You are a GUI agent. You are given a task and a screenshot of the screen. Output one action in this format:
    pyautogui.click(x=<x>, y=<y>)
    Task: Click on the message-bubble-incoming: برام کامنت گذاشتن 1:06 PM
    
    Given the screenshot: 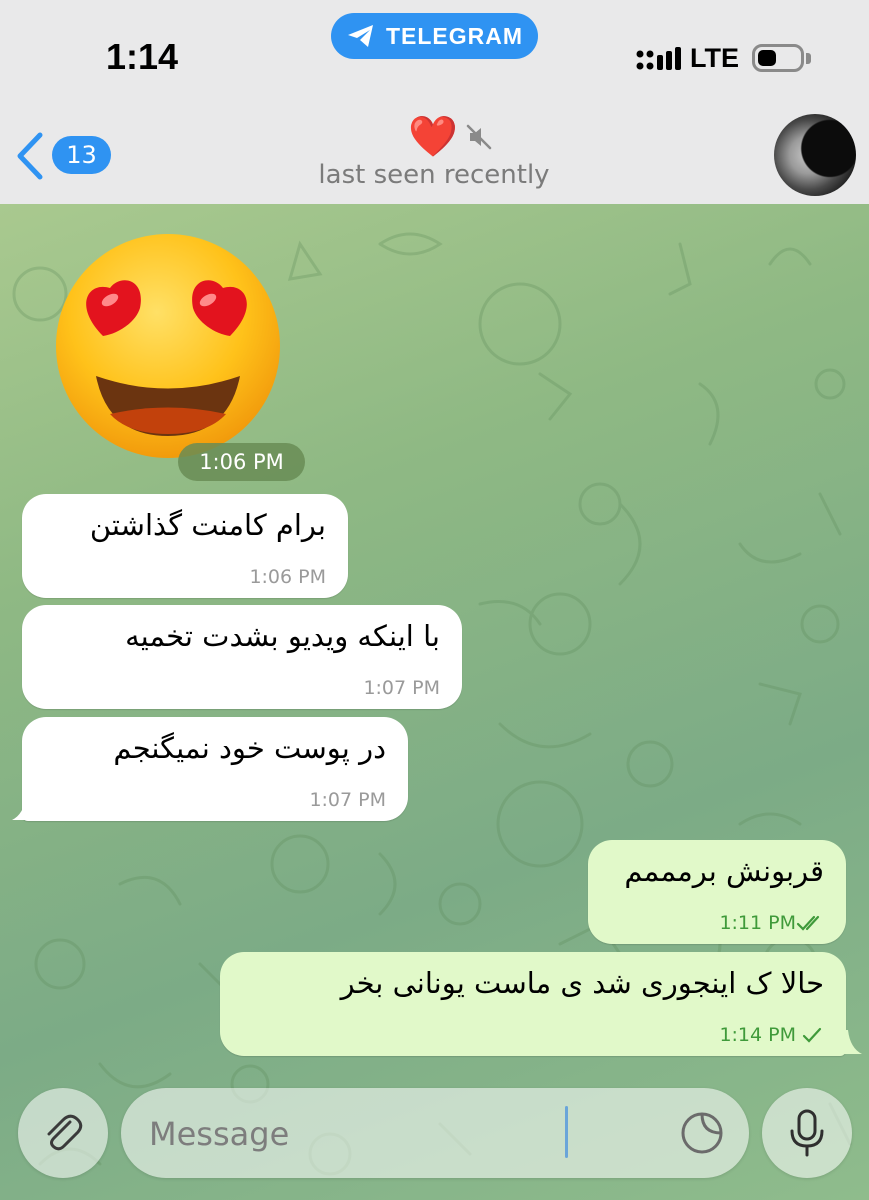 What is the action you would take?
    pyautogui.click(x=185, y=546)
    